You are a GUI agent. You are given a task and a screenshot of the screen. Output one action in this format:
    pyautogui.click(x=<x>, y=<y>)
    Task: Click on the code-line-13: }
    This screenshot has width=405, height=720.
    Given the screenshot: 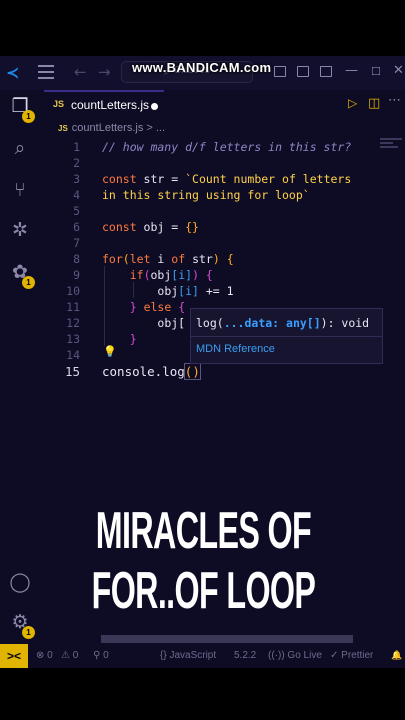 What is the action you would take?
    pyautogui.click(x=133, y=339)
    